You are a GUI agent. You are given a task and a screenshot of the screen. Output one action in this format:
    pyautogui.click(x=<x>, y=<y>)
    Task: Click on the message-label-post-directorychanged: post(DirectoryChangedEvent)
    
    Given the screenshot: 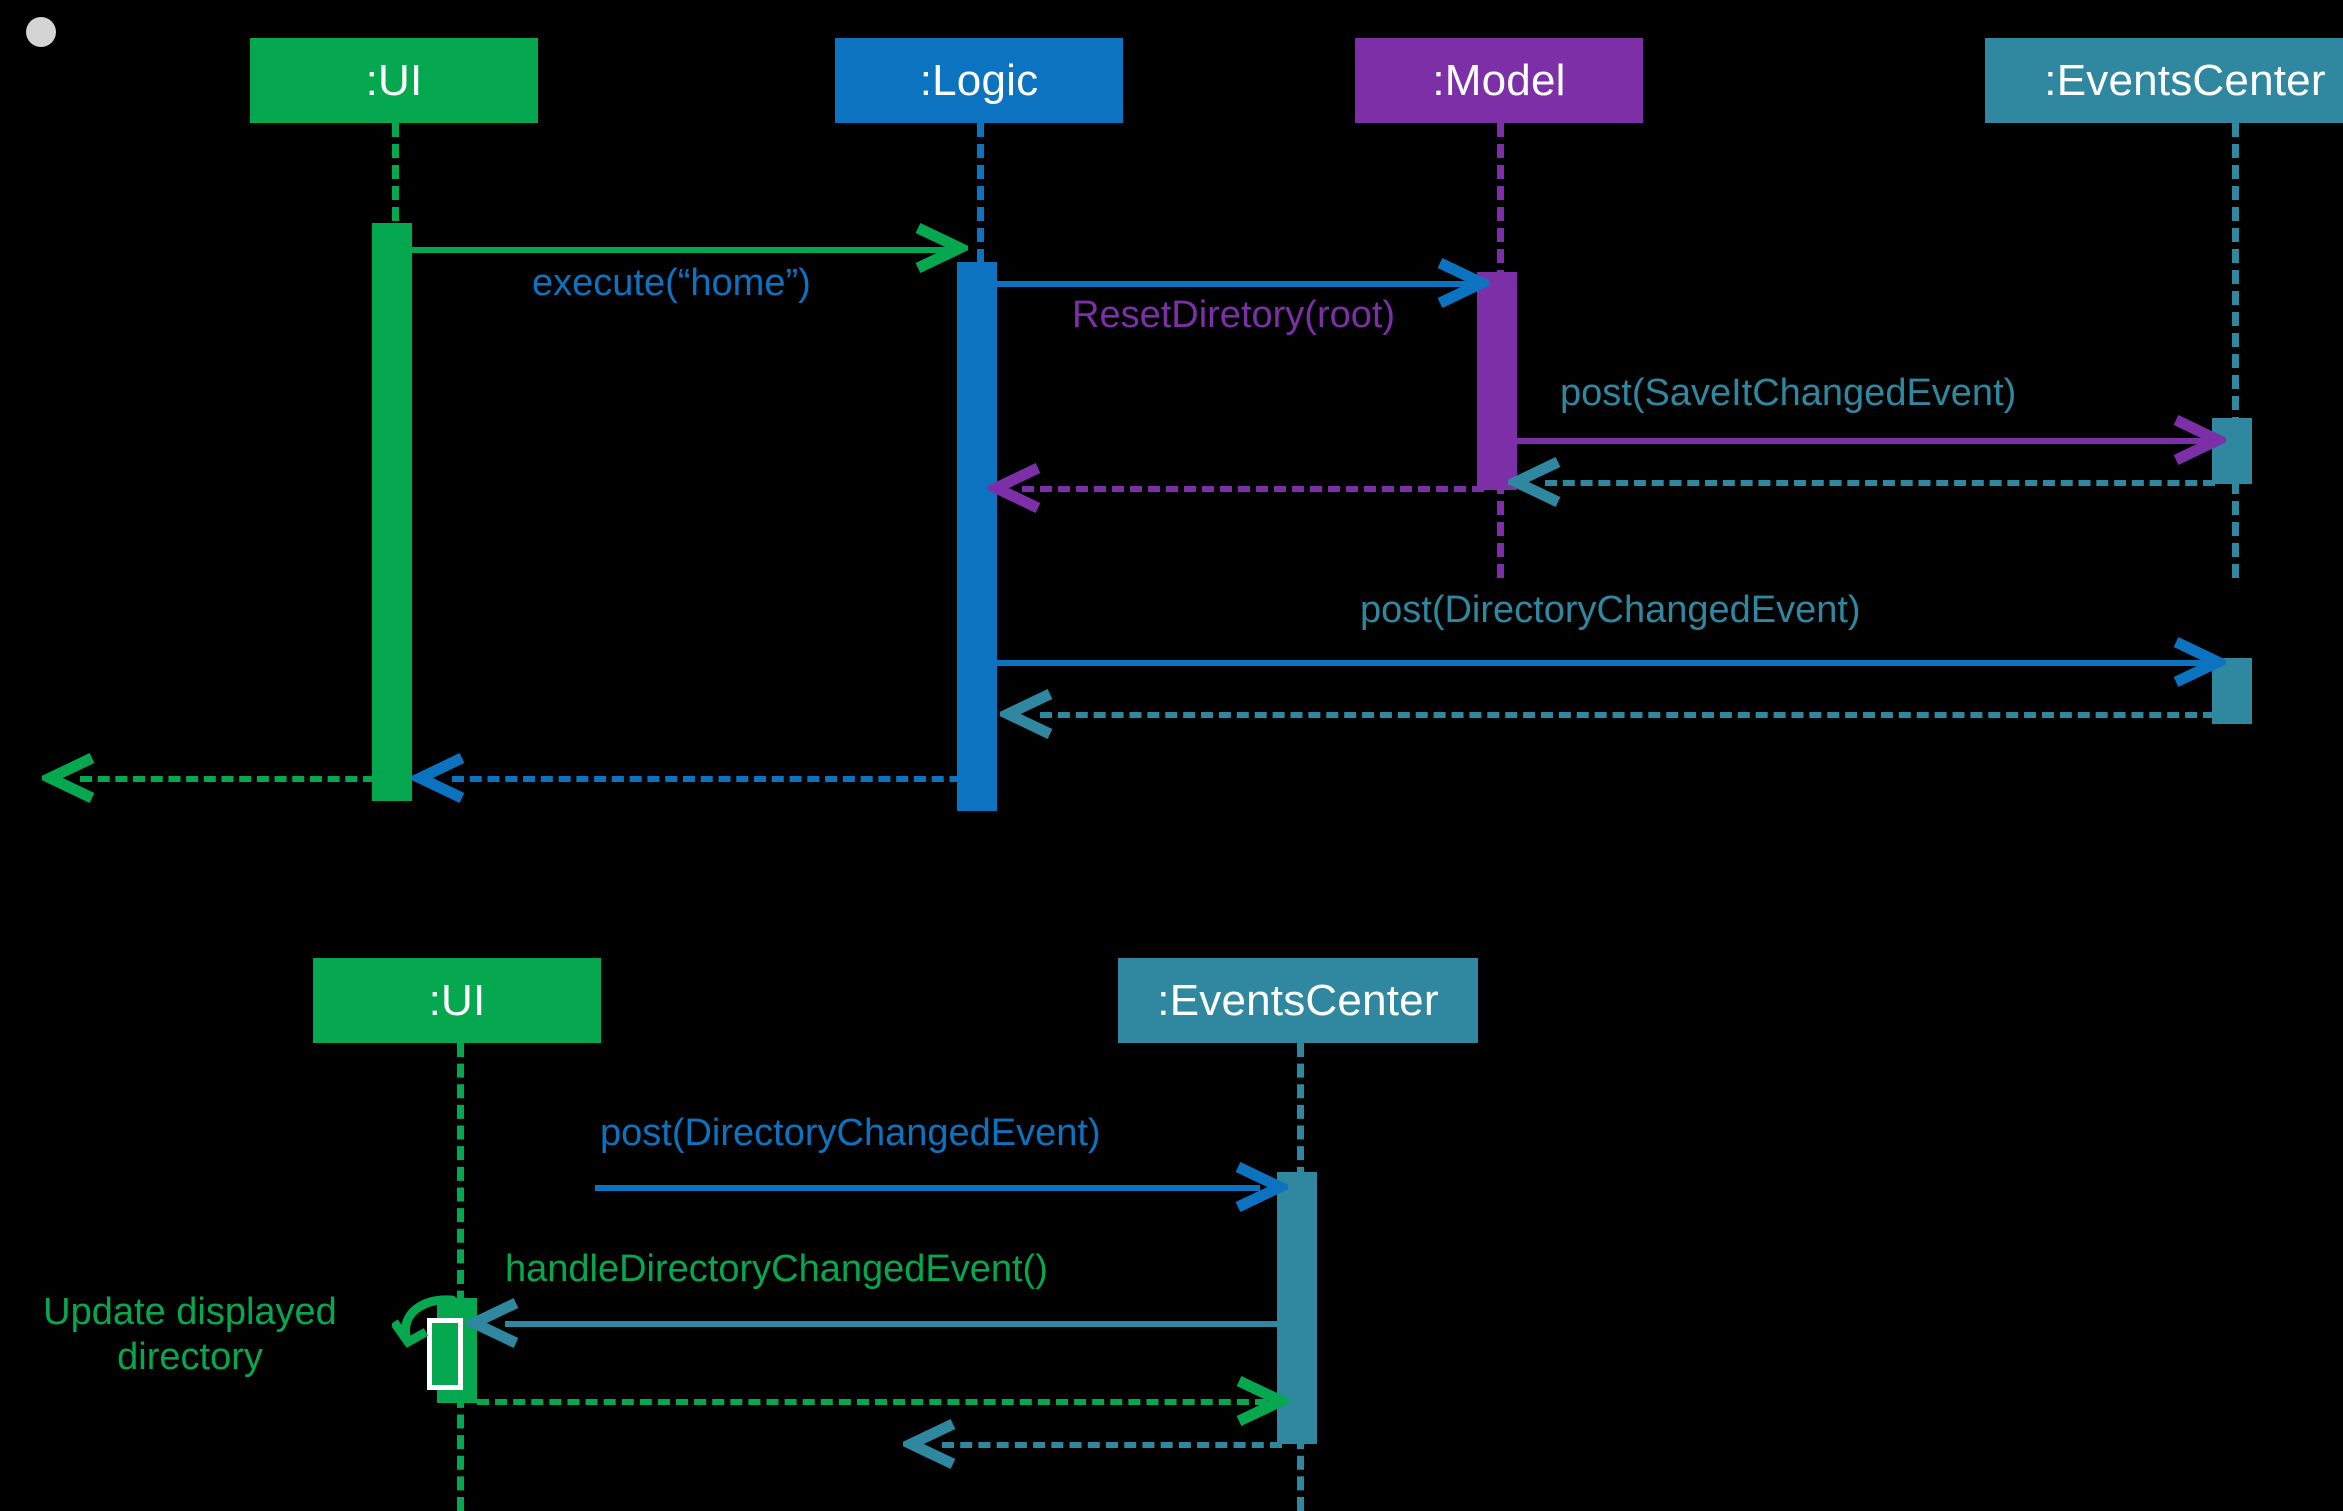 What is the action you would take?
    pyautogui.click(x=1610, y=610)
    